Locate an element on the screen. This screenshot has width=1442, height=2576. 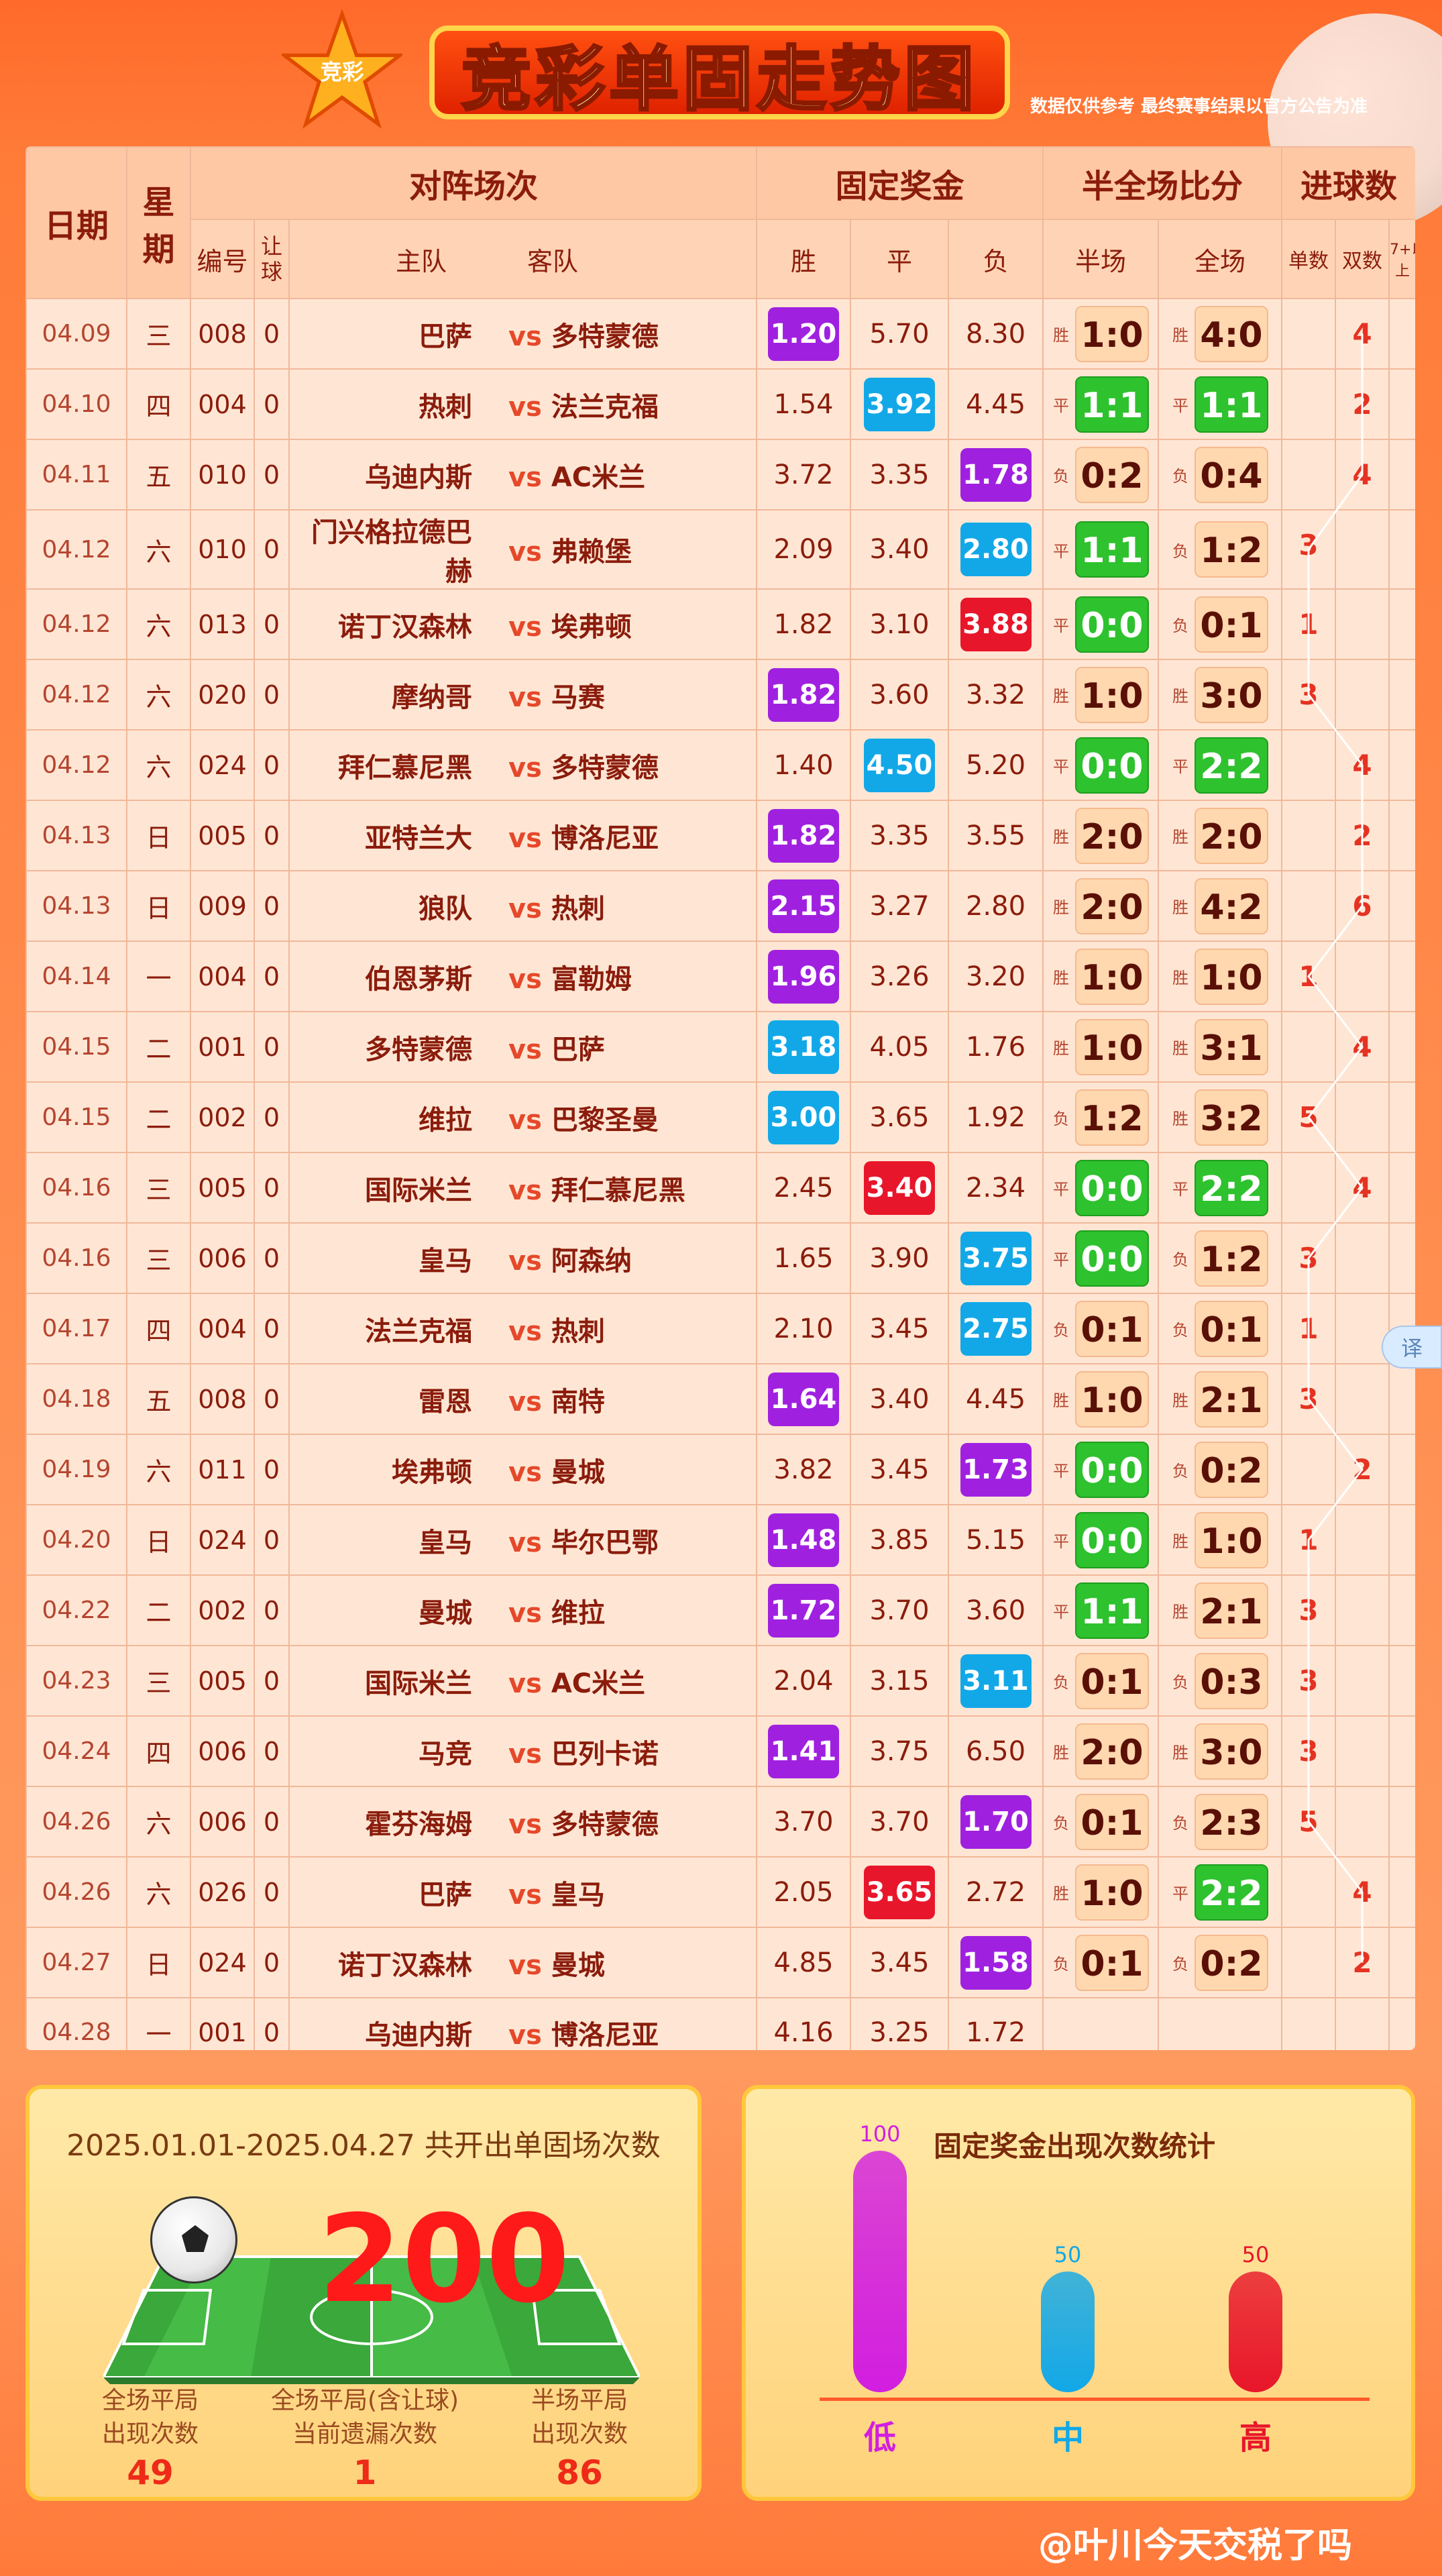
away-team-cell: vs 马赛 is located at coordinates (622, 695).